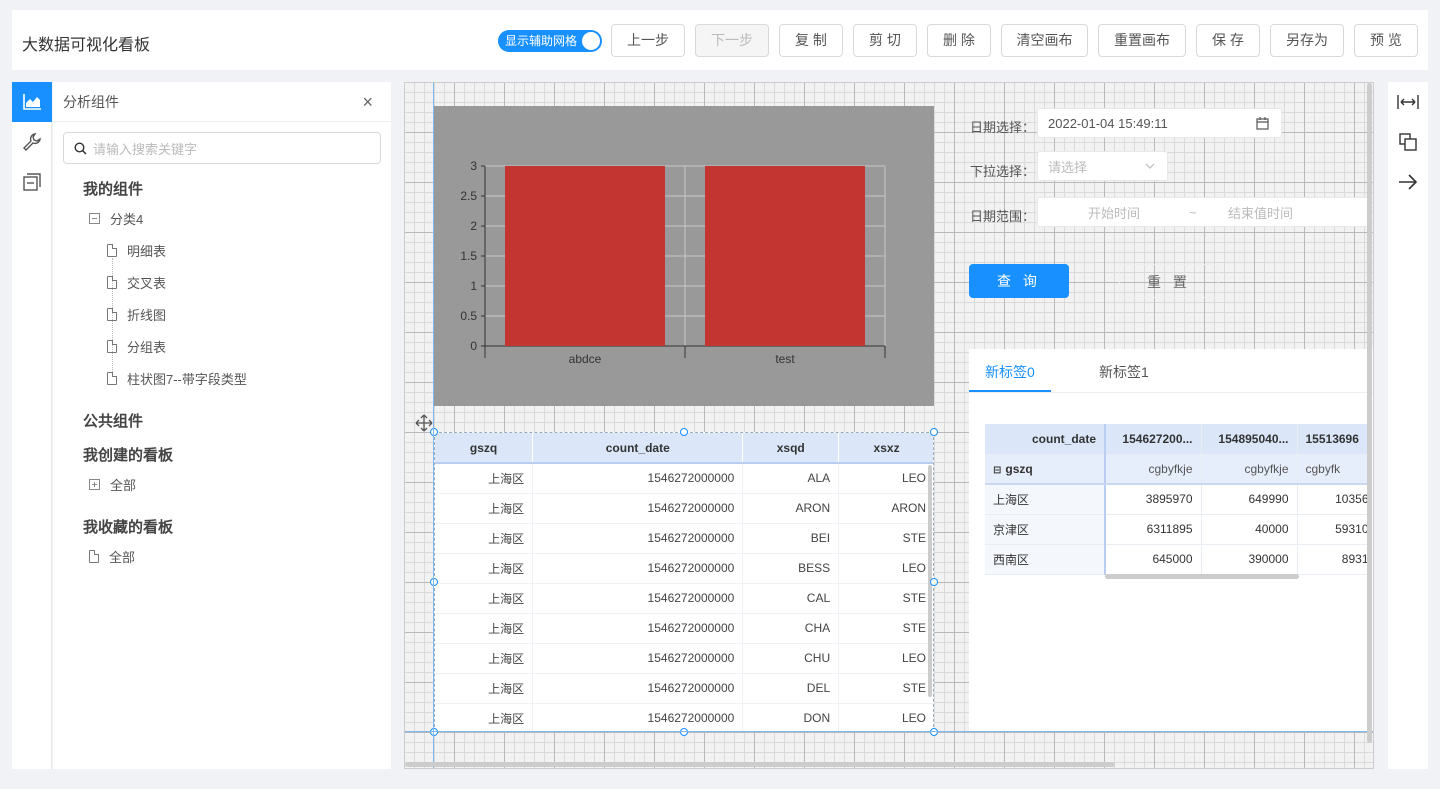 Image resolution: width=1440 pixels, height=789 pixels. Describe the element at coordinates (648, 40) in the screenshot. I see `undo-button: 上一步` at that location.